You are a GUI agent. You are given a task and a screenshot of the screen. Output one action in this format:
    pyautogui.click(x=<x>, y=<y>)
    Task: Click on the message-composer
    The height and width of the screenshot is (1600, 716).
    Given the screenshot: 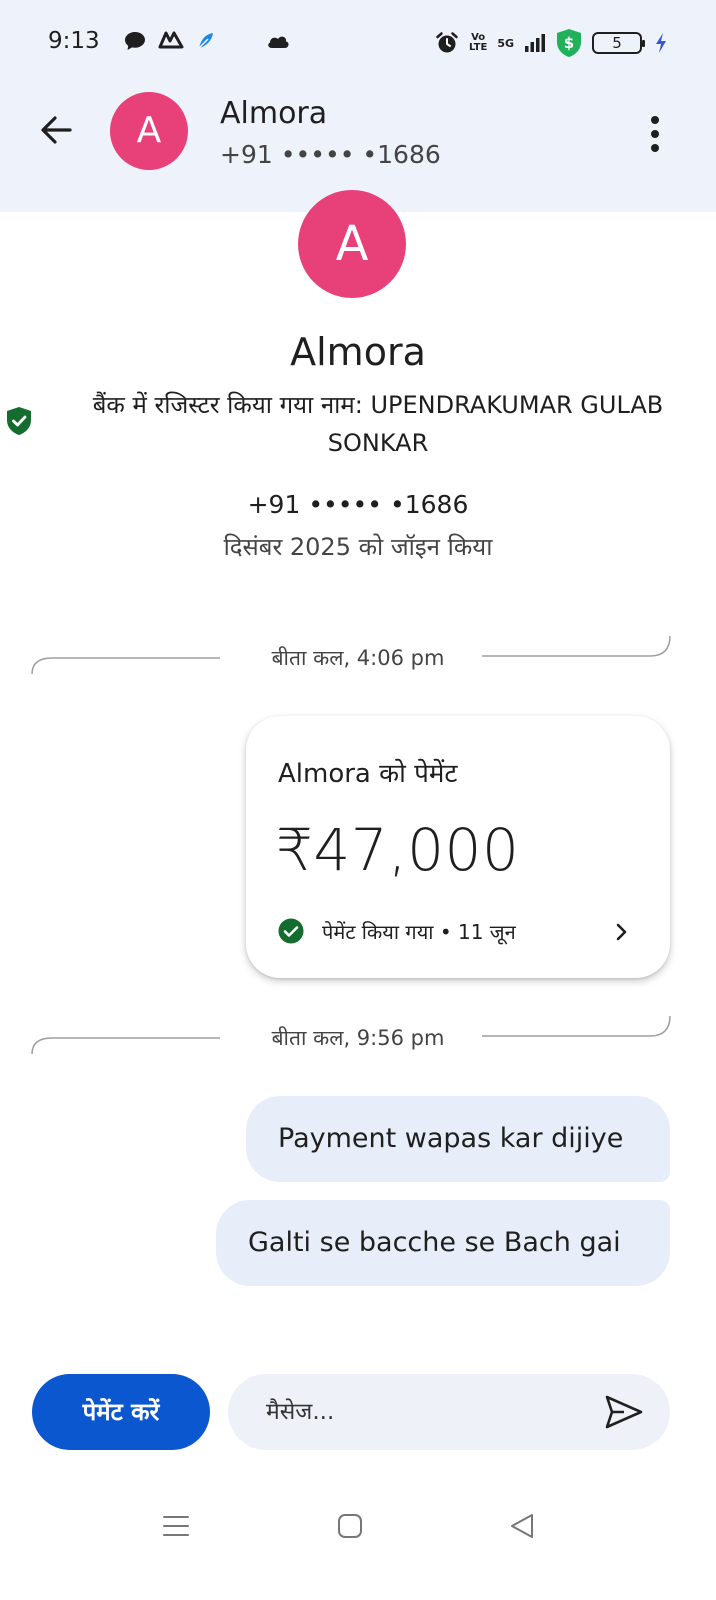 What is the action you would take?
    pyautogui.click(x=449, y=1412)
    